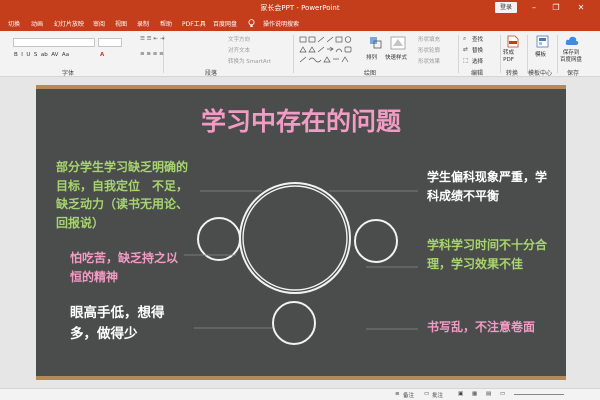 This screenshot has width=600, height=400. Describe the element at coordinates (54, 42) in the screenshot. I see `font-name-combo` at that location.